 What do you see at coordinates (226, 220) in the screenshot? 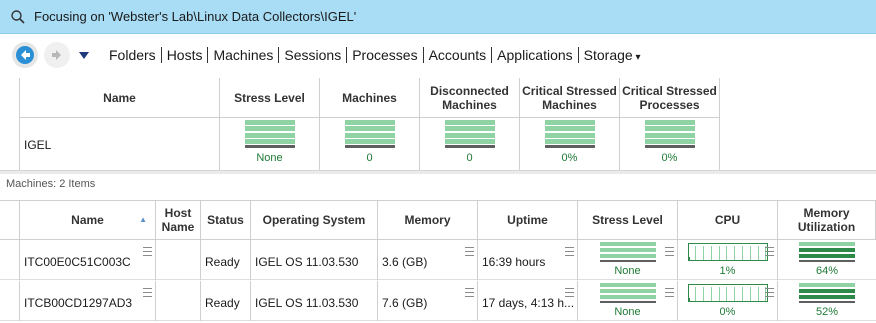
I see `header-status: Status` at bounding box center [226, 220].